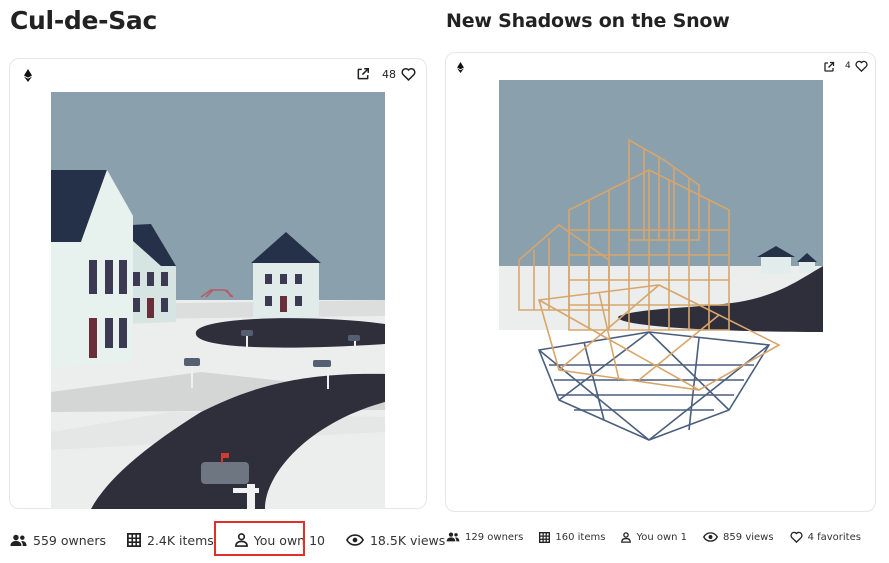  Describe the element at coordinates (834, 537) in the screenshot. I see `favorites-count: 4 favorites` at that location.